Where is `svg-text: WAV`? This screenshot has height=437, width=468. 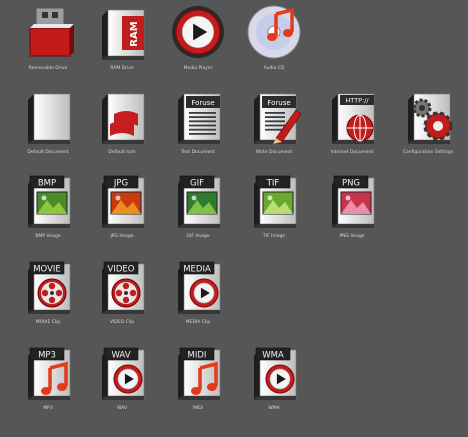 svg-text: WAV is located at coordinates (120, 355).